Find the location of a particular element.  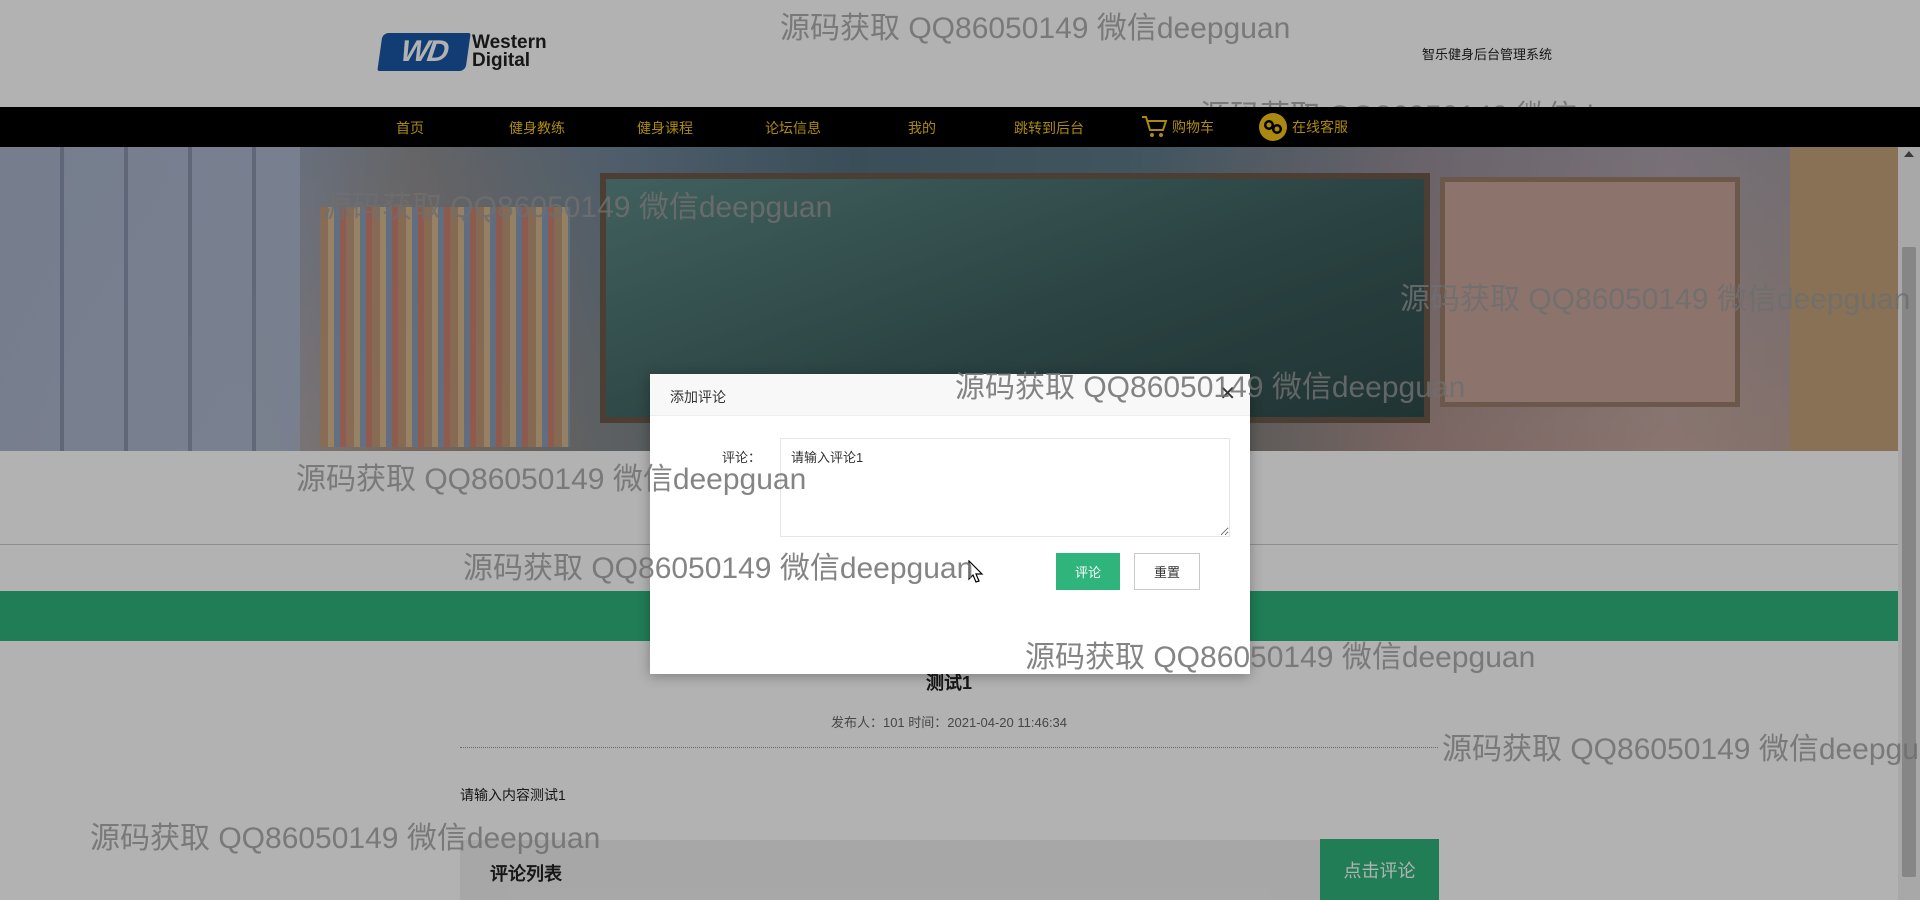

close-icon: ✕ is located at coordinates (1227, 394).